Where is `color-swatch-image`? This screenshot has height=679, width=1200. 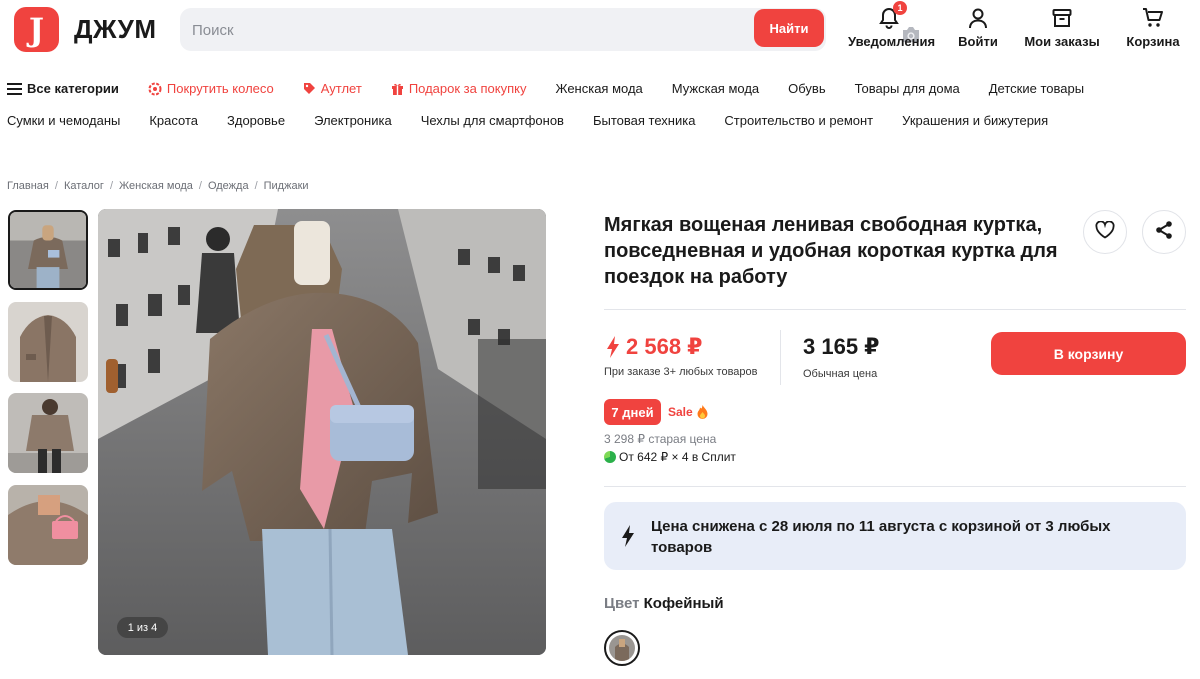 color-swatch-image is located at coordinates (622, 648).